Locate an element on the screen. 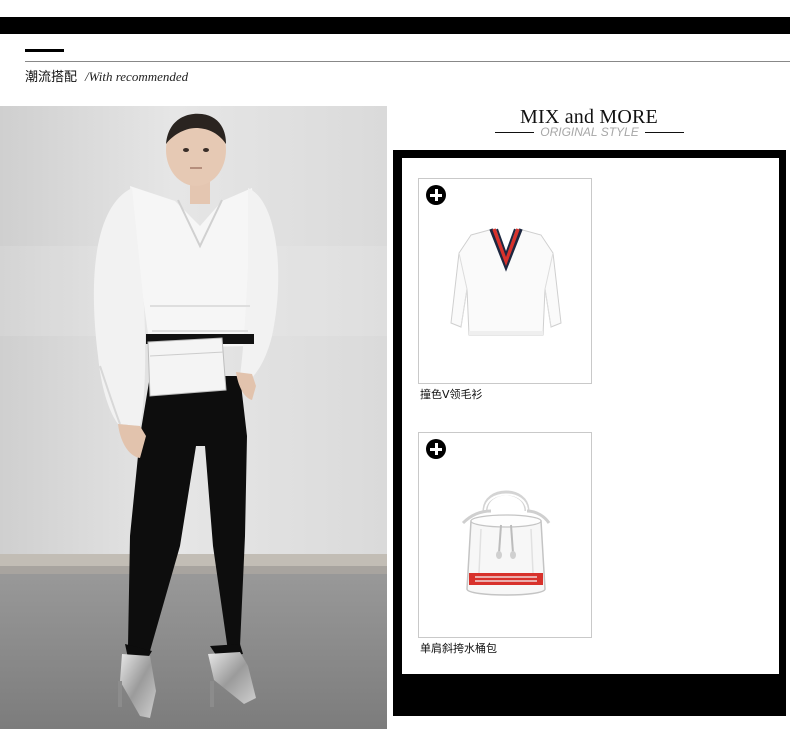 The width and height of the screenshot is (790, 745). section-title-chinese: 潮流搭配 is located at coordinates (51, 77).